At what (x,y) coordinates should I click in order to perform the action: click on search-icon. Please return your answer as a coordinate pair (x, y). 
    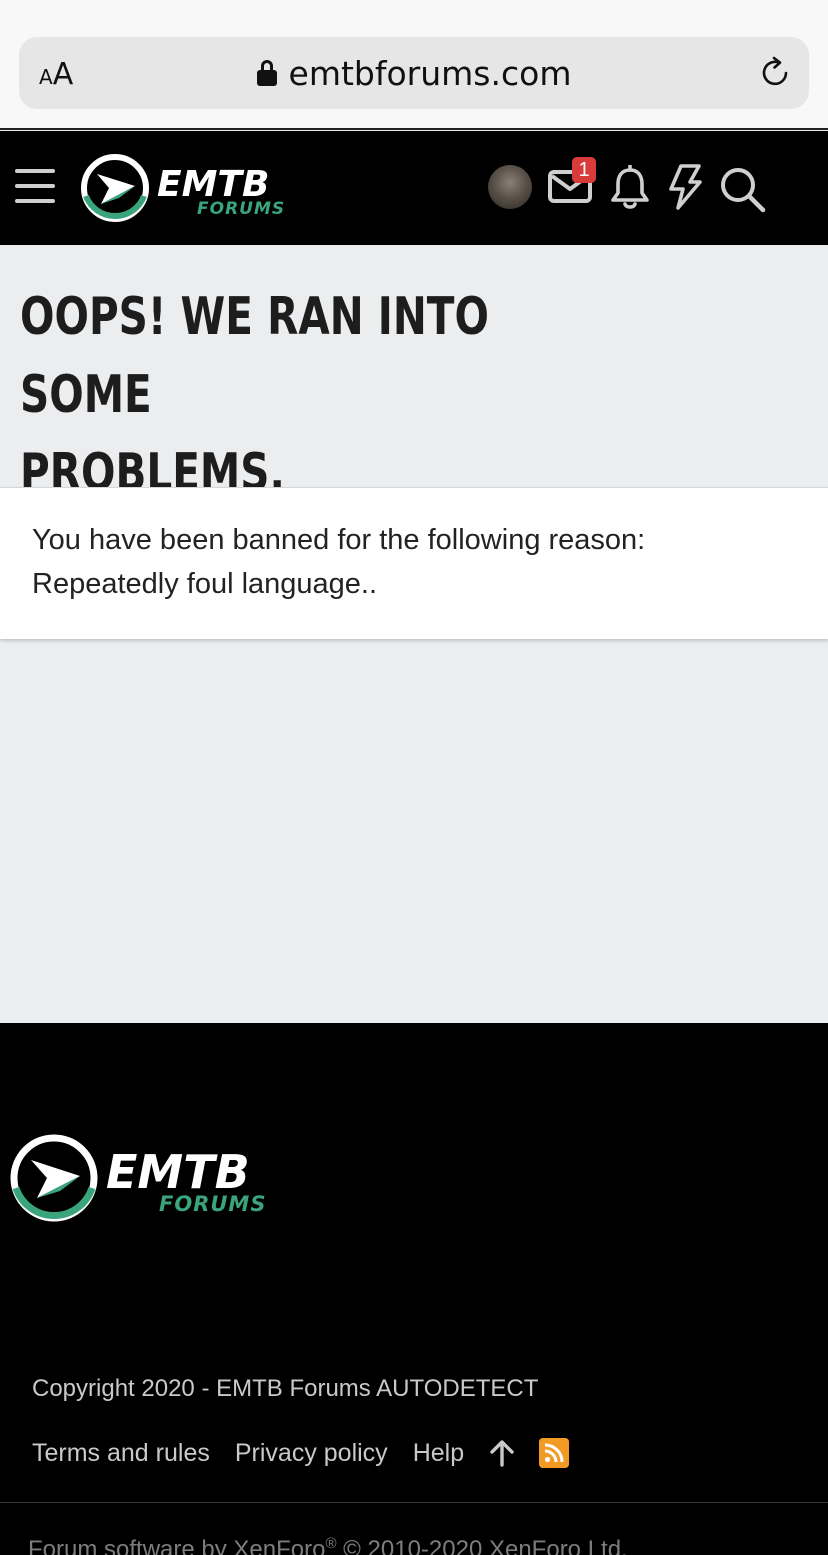
    Looking at the image, I should click on (742, 189).